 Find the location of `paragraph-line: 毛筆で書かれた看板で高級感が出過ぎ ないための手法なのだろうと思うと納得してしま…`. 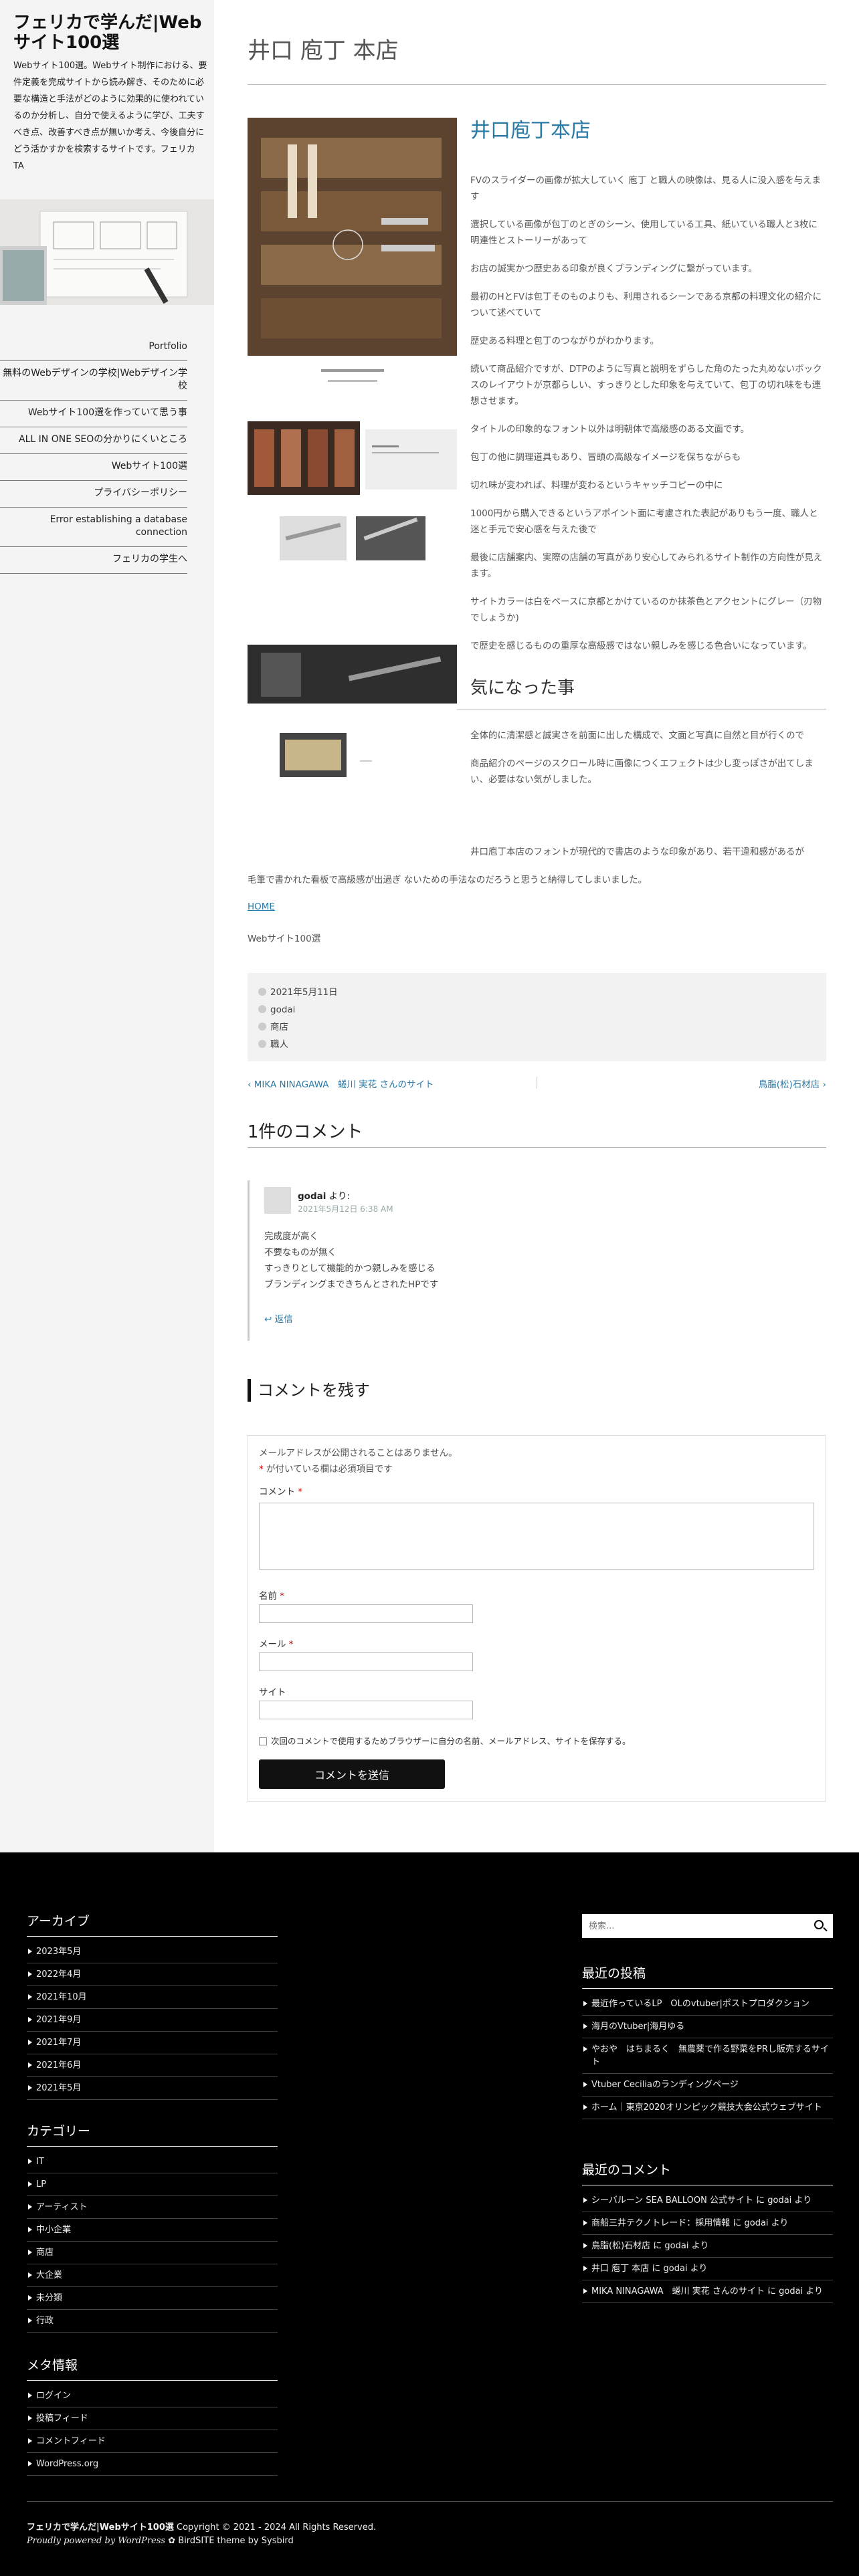

paragraph-line: 毛筆で書かれた看板で高級感が出過ぎ ないための手法なのだろうと思うと納得してしま… is located at coordinates (448, 880).